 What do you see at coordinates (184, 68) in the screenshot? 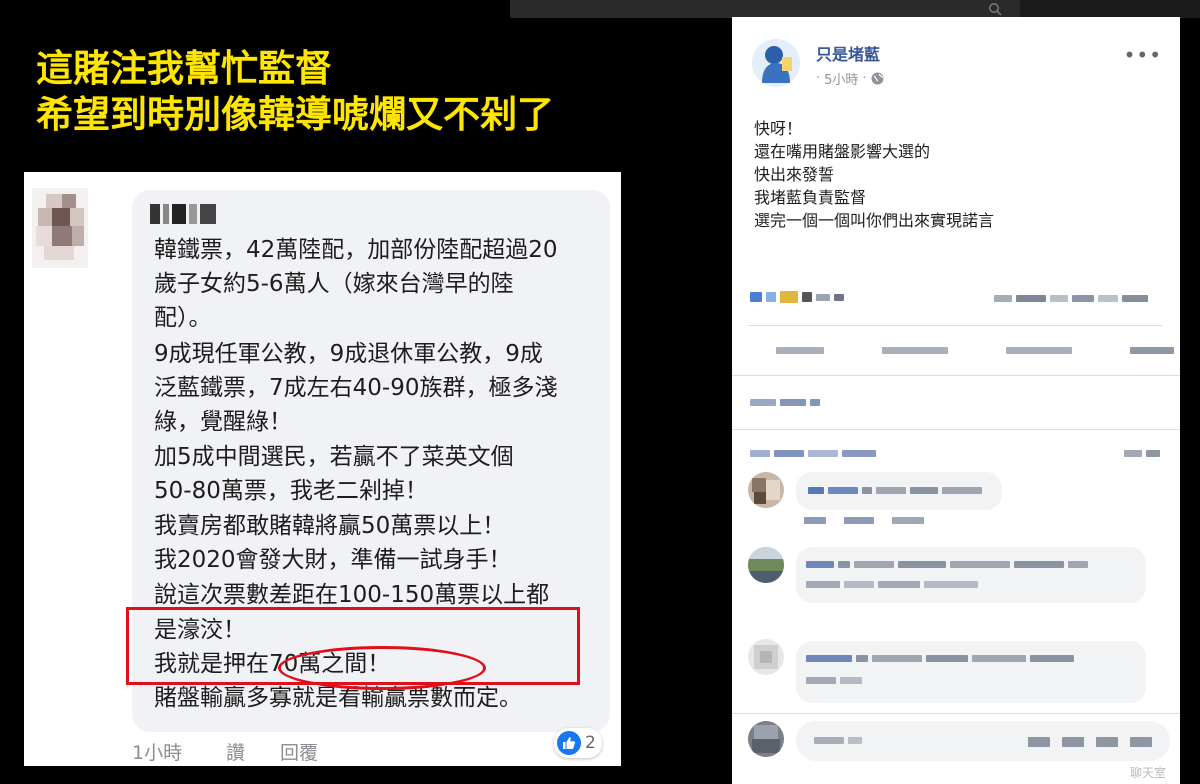
I see `headline-line-1: 這賭注我幫忙監督` at bounding box center [184, 68].